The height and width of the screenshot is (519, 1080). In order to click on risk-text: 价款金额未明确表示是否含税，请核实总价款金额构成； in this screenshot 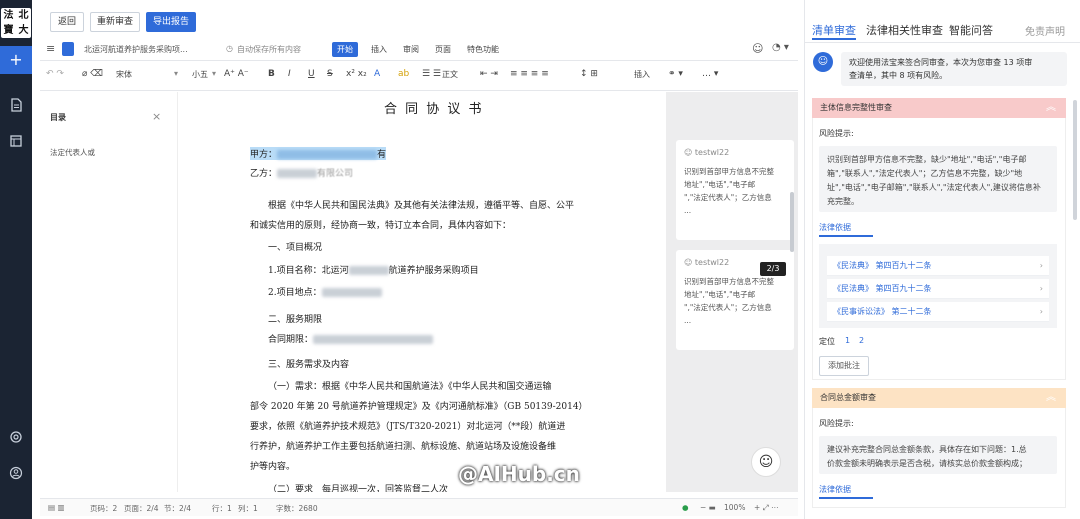, I will do `click(927, 463)`.